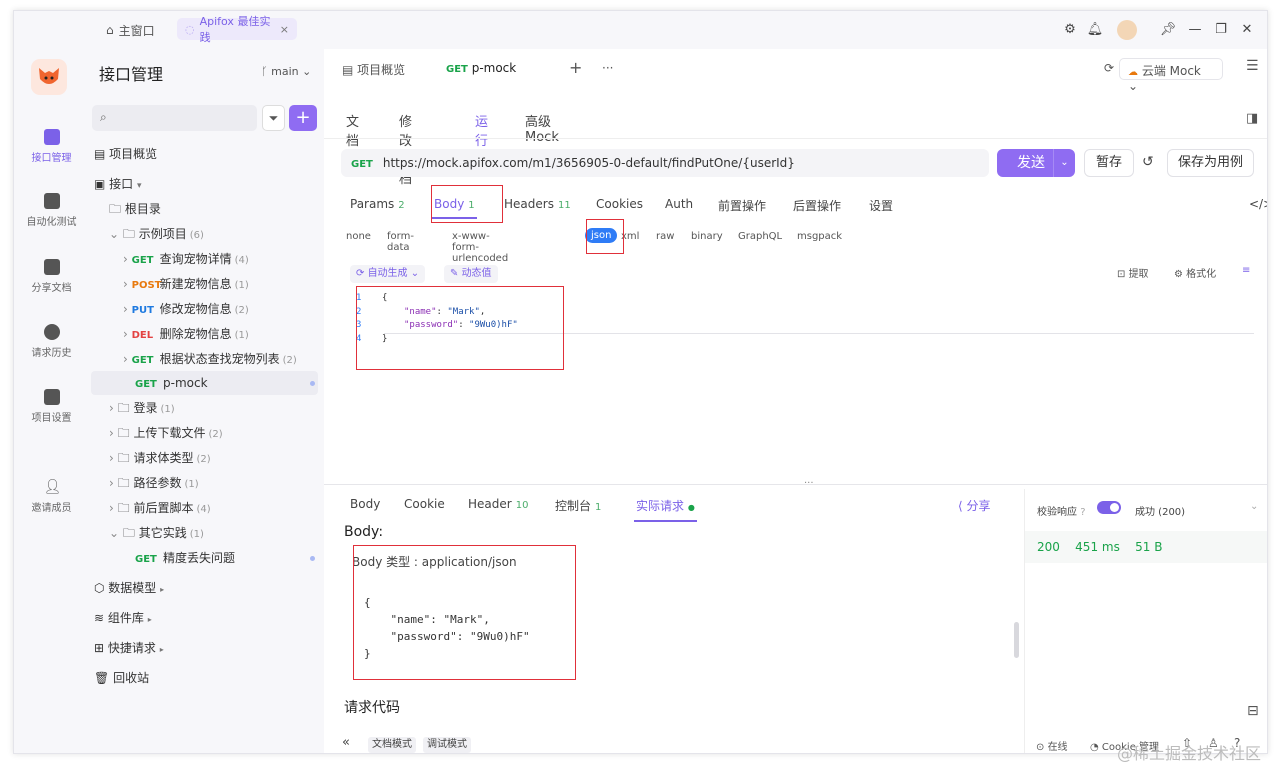 This screenshot has width=1280, height=768. I want to click on subtab-docs: 文档, so click(352, 130).